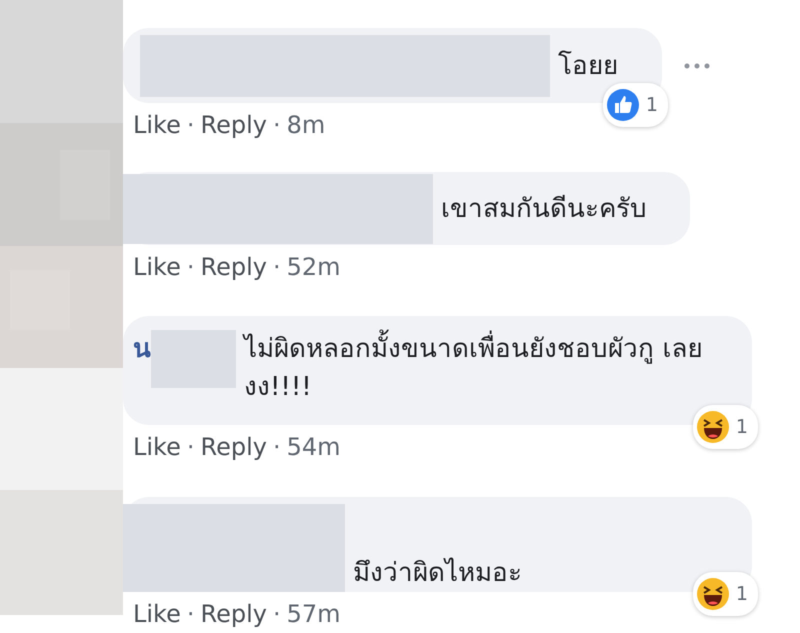 This screenshot has height=633, width=800. Describe the element at coordinates (306, 125) in the screenshot. I see `timestamp: 8m` at that location.